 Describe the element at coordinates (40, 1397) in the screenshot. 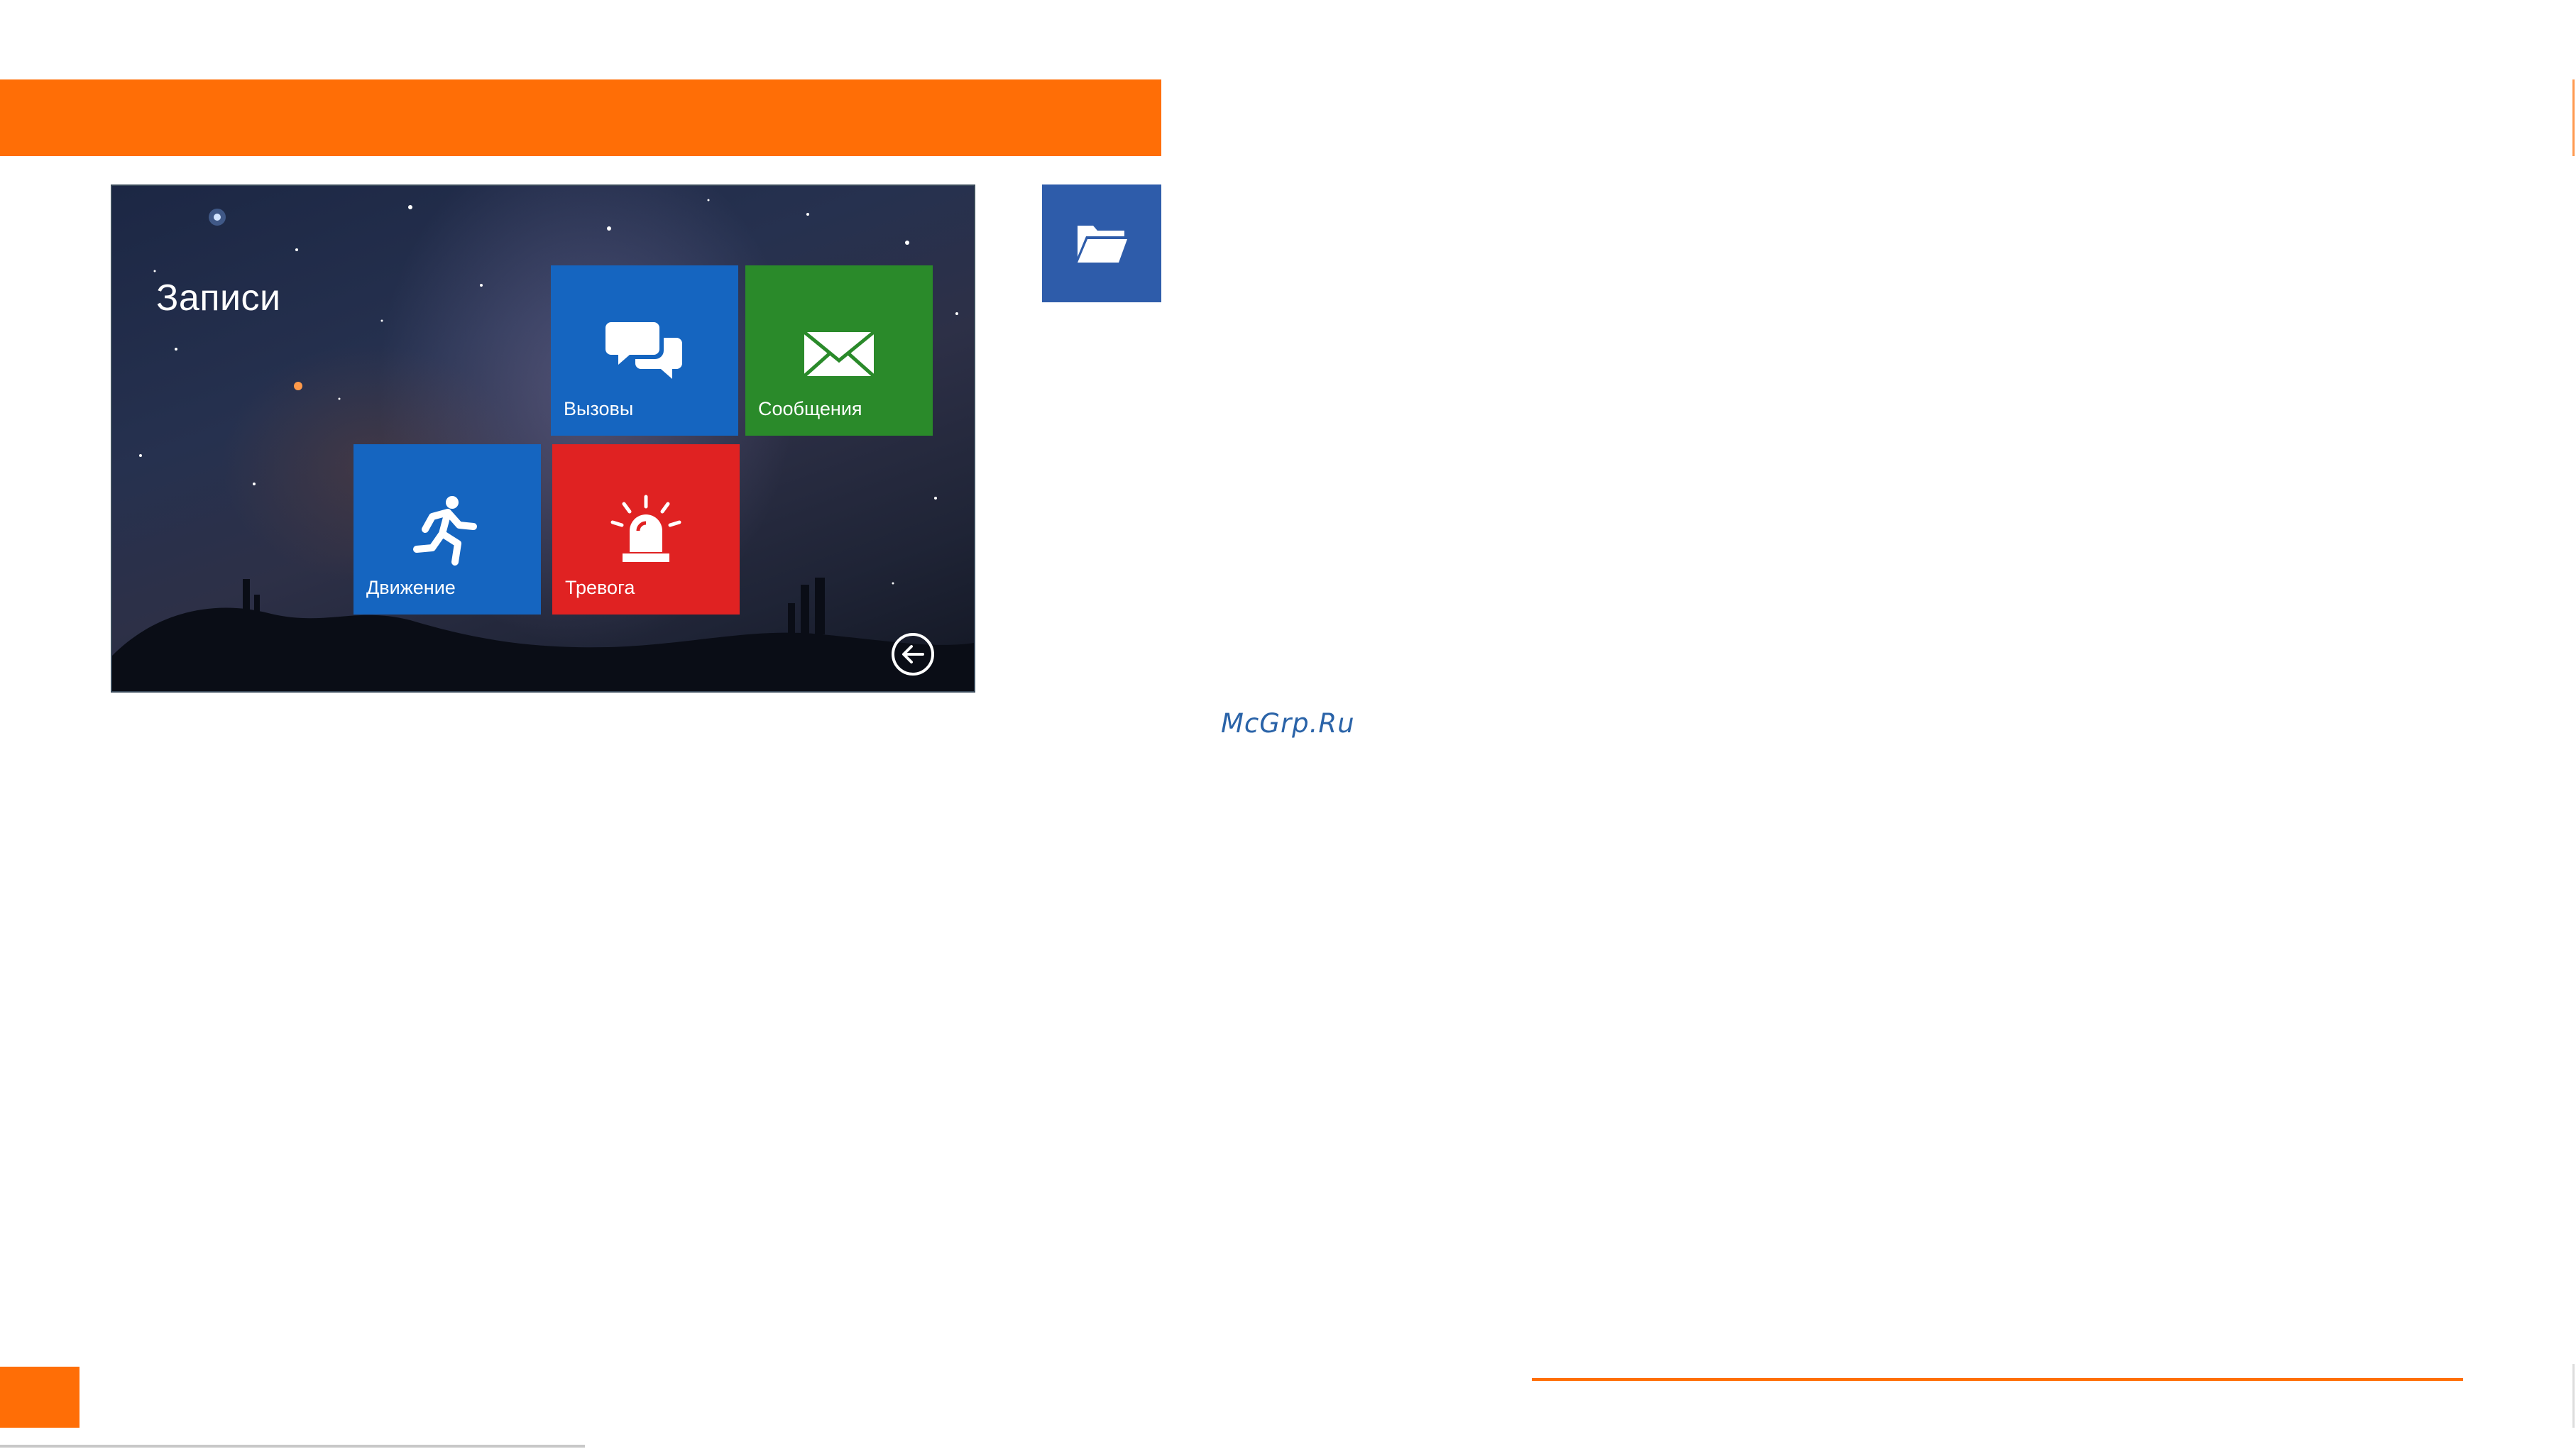

I see `page-marker` at that location.